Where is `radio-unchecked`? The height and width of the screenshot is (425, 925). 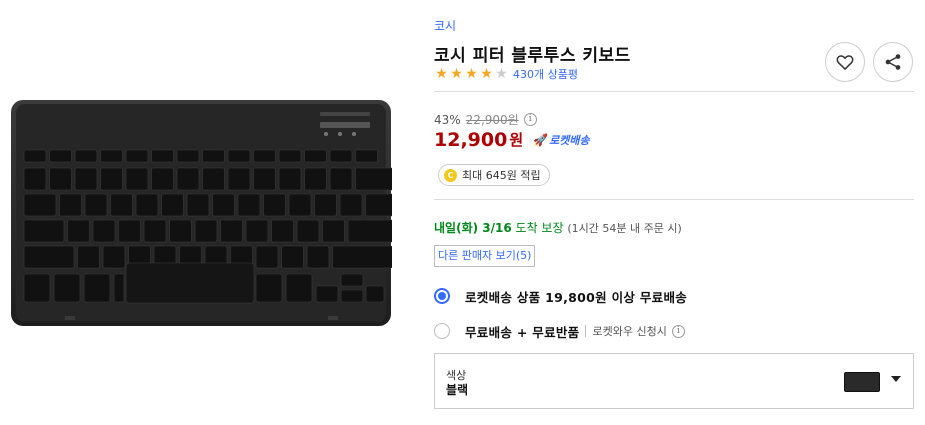
radio-unchecked is located at coordinates (442, 331).